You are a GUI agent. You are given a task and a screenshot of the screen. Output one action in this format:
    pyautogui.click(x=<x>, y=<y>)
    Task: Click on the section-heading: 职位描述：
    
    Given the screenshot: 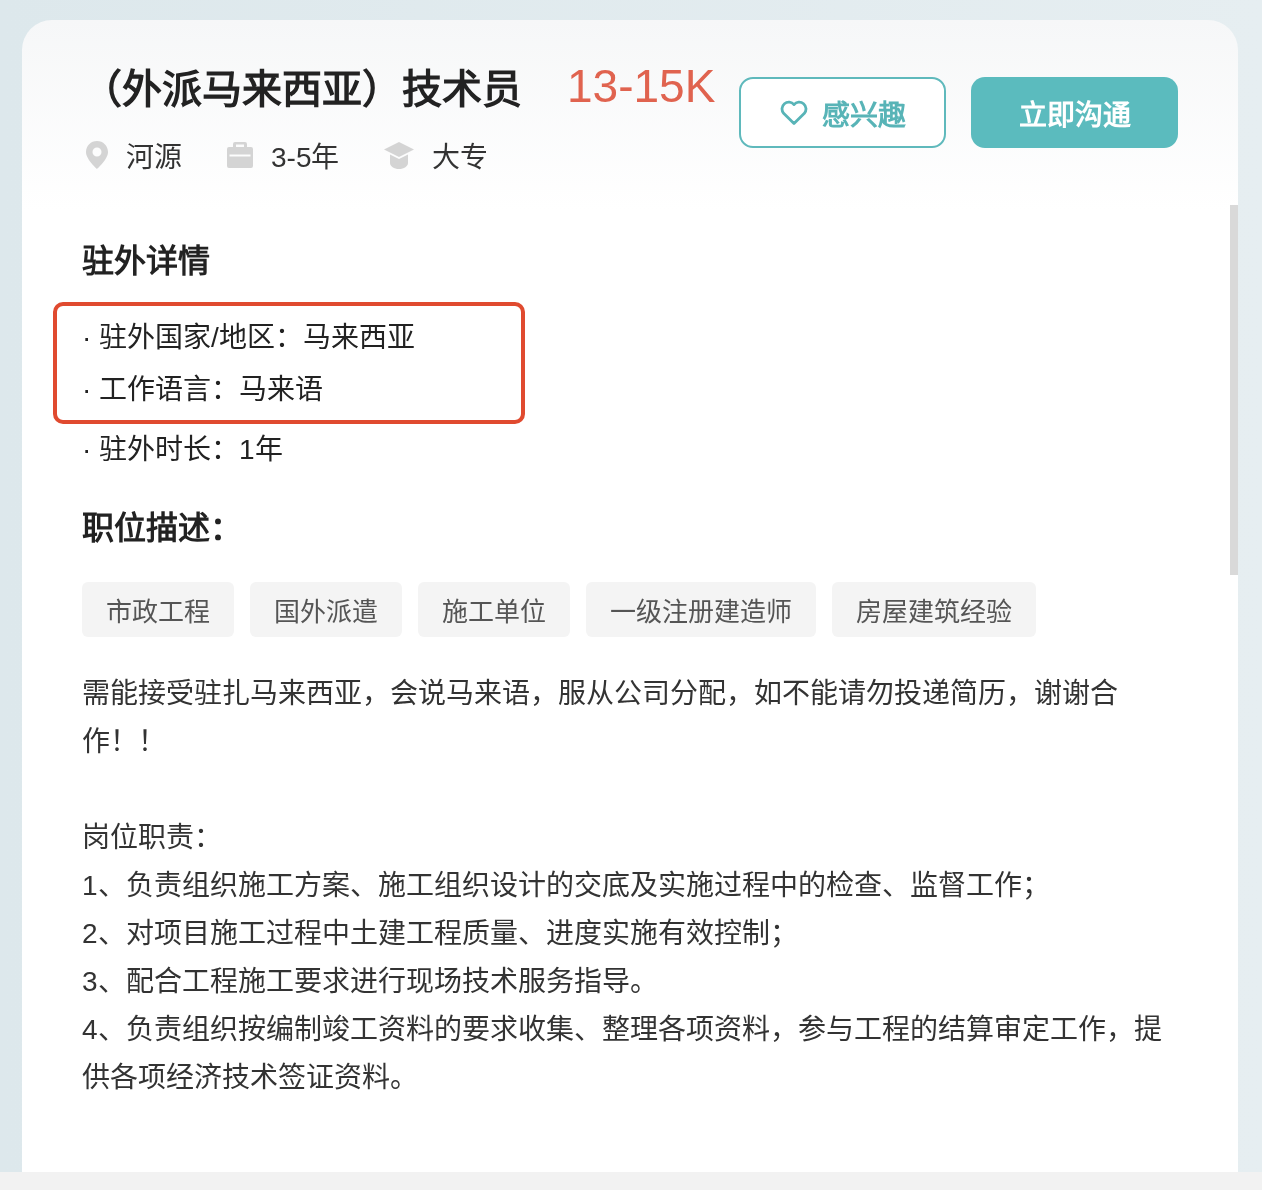 What is the action you would take?
    pyautogui.click(x=162, y=528)
    